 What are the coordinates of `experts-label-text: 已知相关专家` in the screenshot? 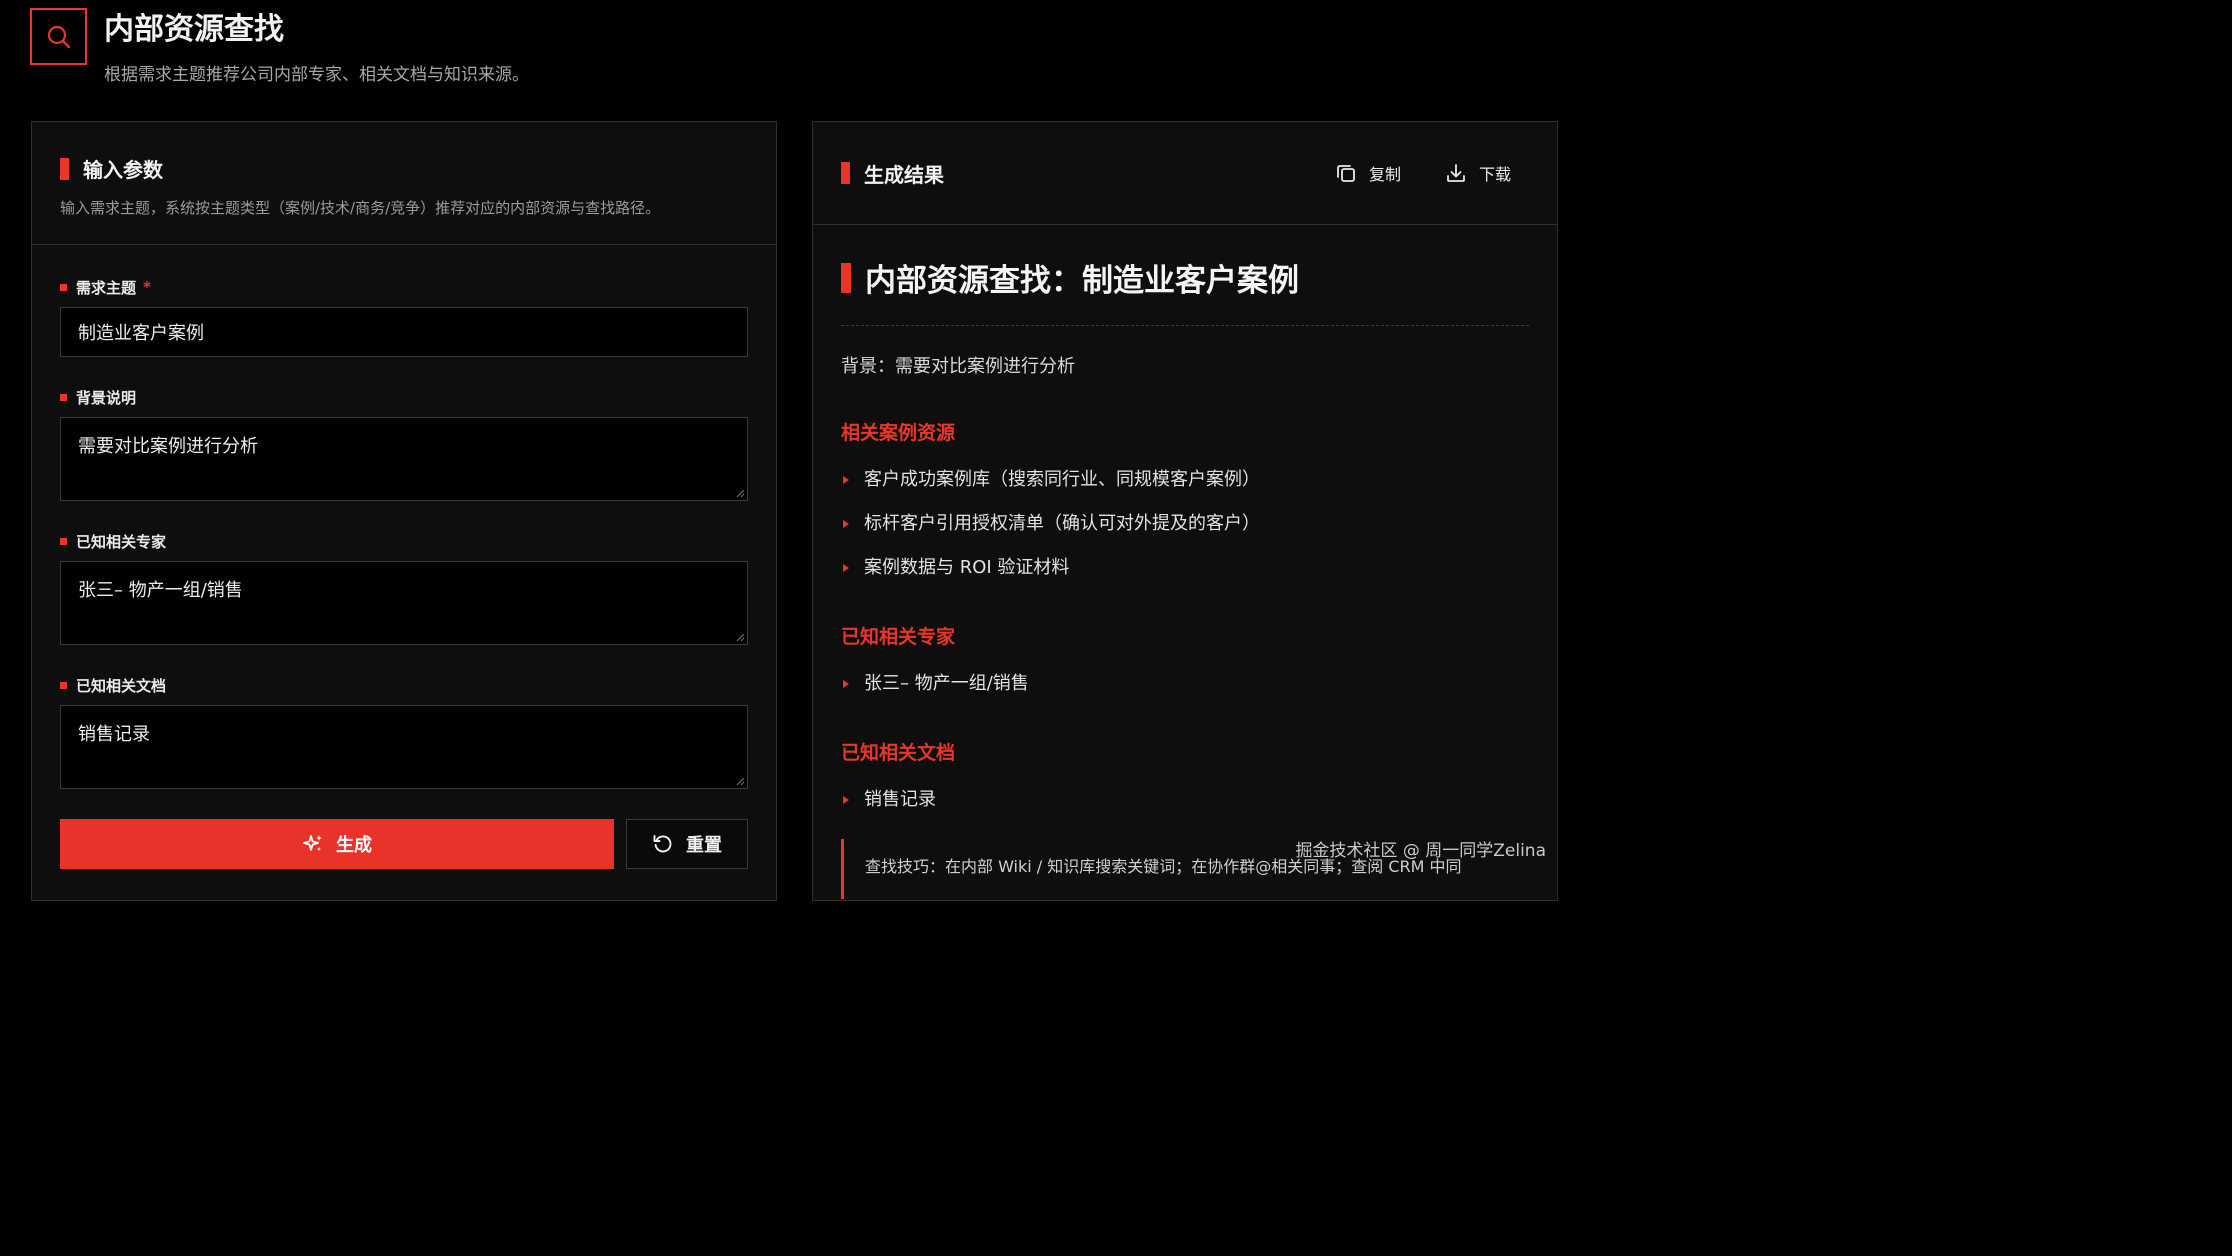 It's located at (121, 541).